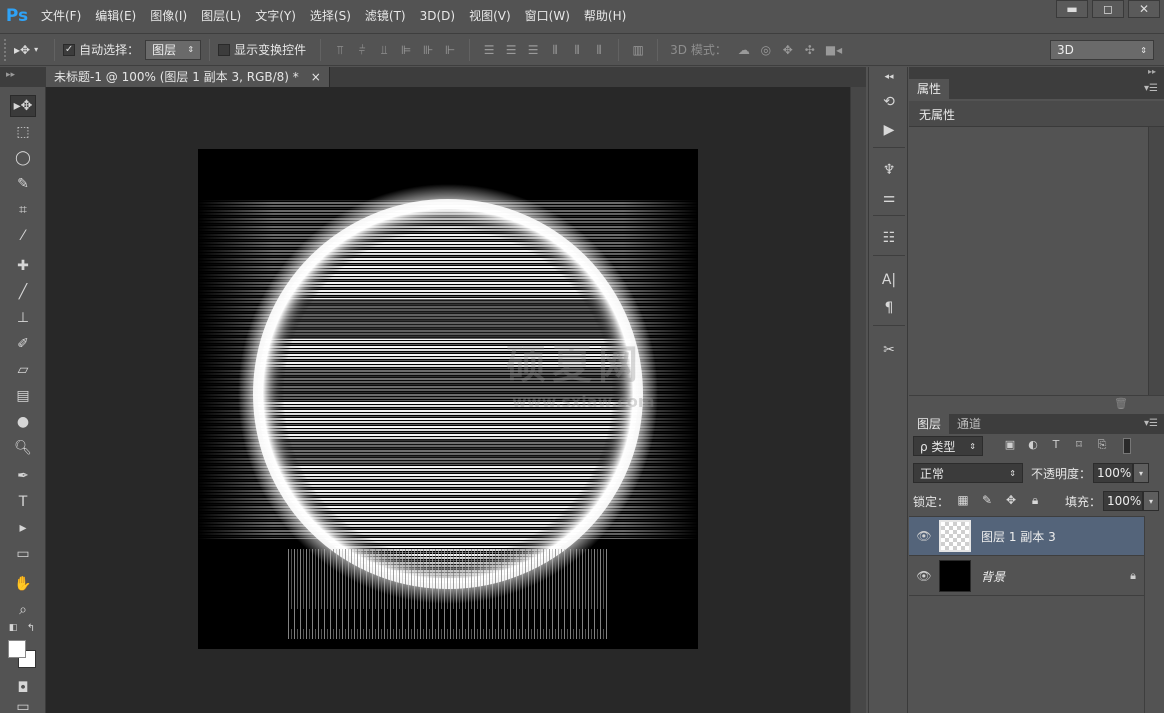 Image resolution: width=1164 pixels, height=713 pixels. What do you see at coordinates (31, 628) in the screenshot?
I see `swap-colors-icon: ↰` at bounding box center [31, 628].